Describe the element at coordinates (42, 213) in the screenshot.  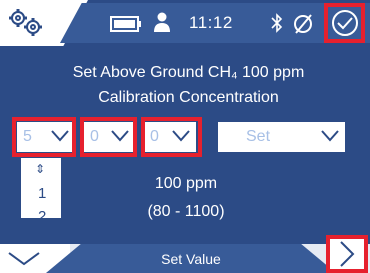
I see `list-item: 2` at that location.